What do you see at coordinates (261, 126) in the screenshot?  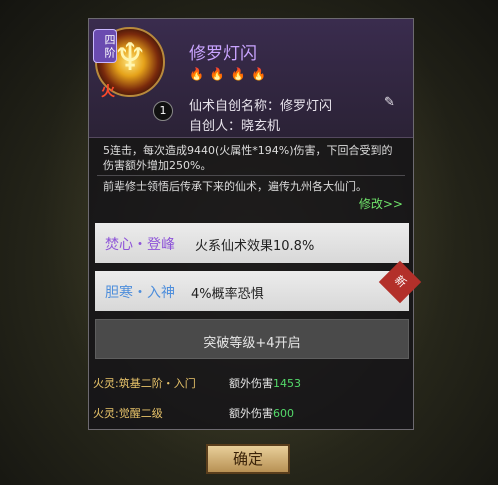 I see `creator-value: 晓玄机` at bounding box center [261, 126].